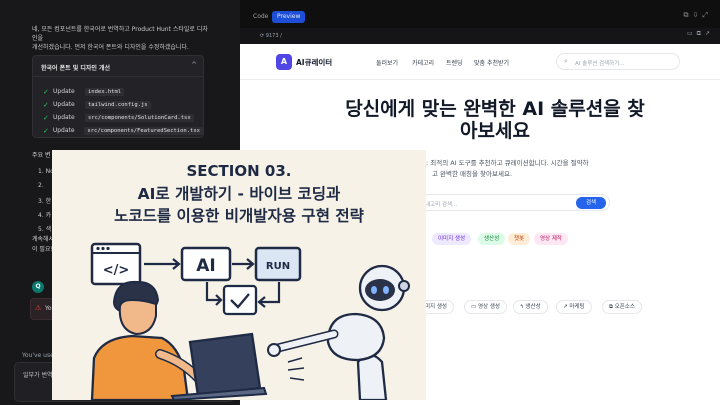  Describe the element at coordinates (491, 62) in the screenshot. I see `nav-recommend: 맞춤 추천받기` at that location.